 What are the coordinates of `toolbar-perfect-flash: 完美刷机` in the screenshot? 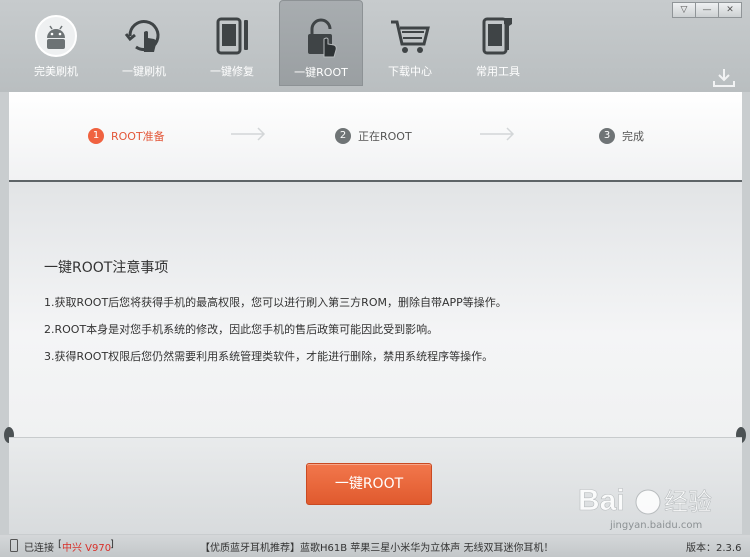 It's located at (56, 43).